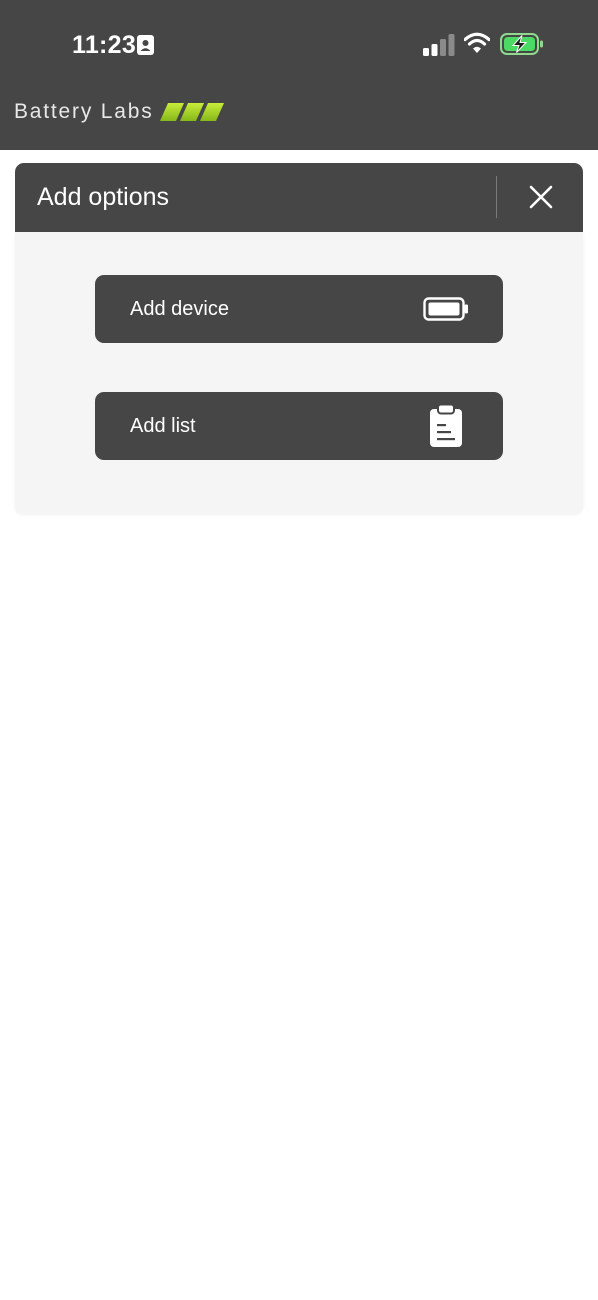 Image resolution: width=598 pixels, height=1300 pixels. What do you see at coordinates (477, 42) in the screenshot?
I see `wifi-icon` at bounding box center [477, 42].